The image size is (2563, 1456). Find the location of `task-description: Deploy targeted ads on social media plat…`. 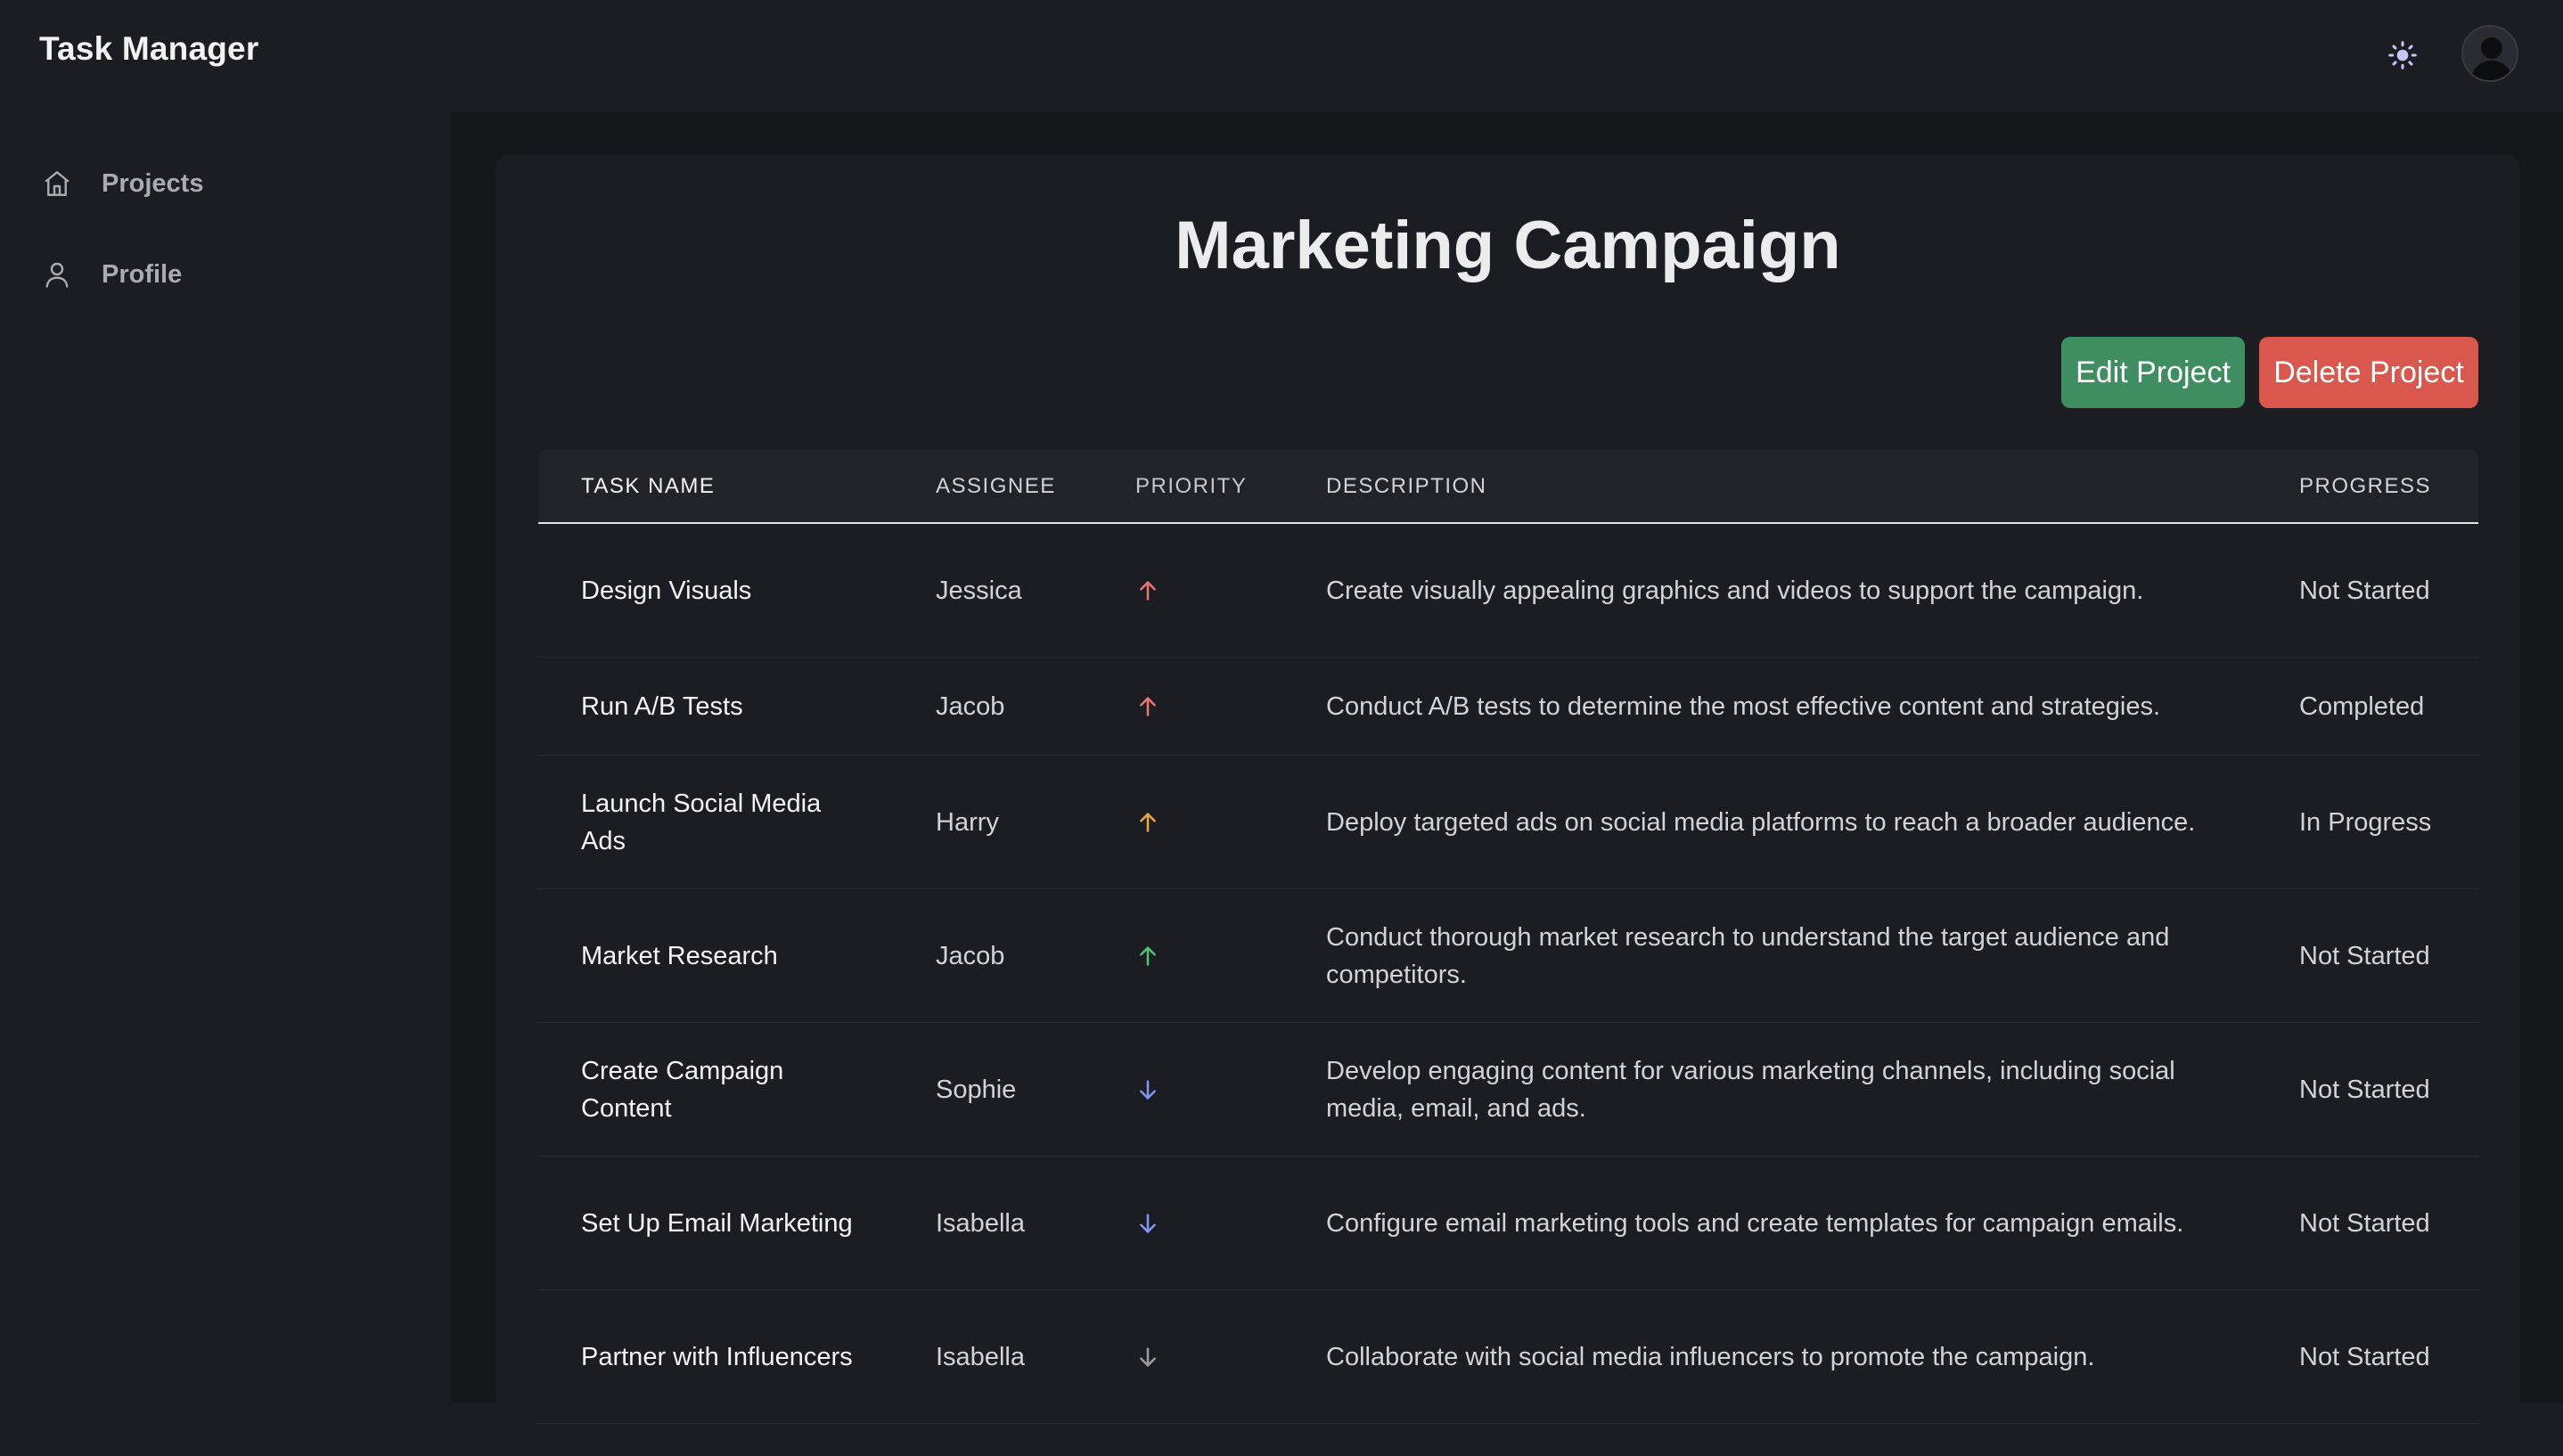

task-description: Deploy targeted ads on social media plat… is located at coordinates (1761, 822).